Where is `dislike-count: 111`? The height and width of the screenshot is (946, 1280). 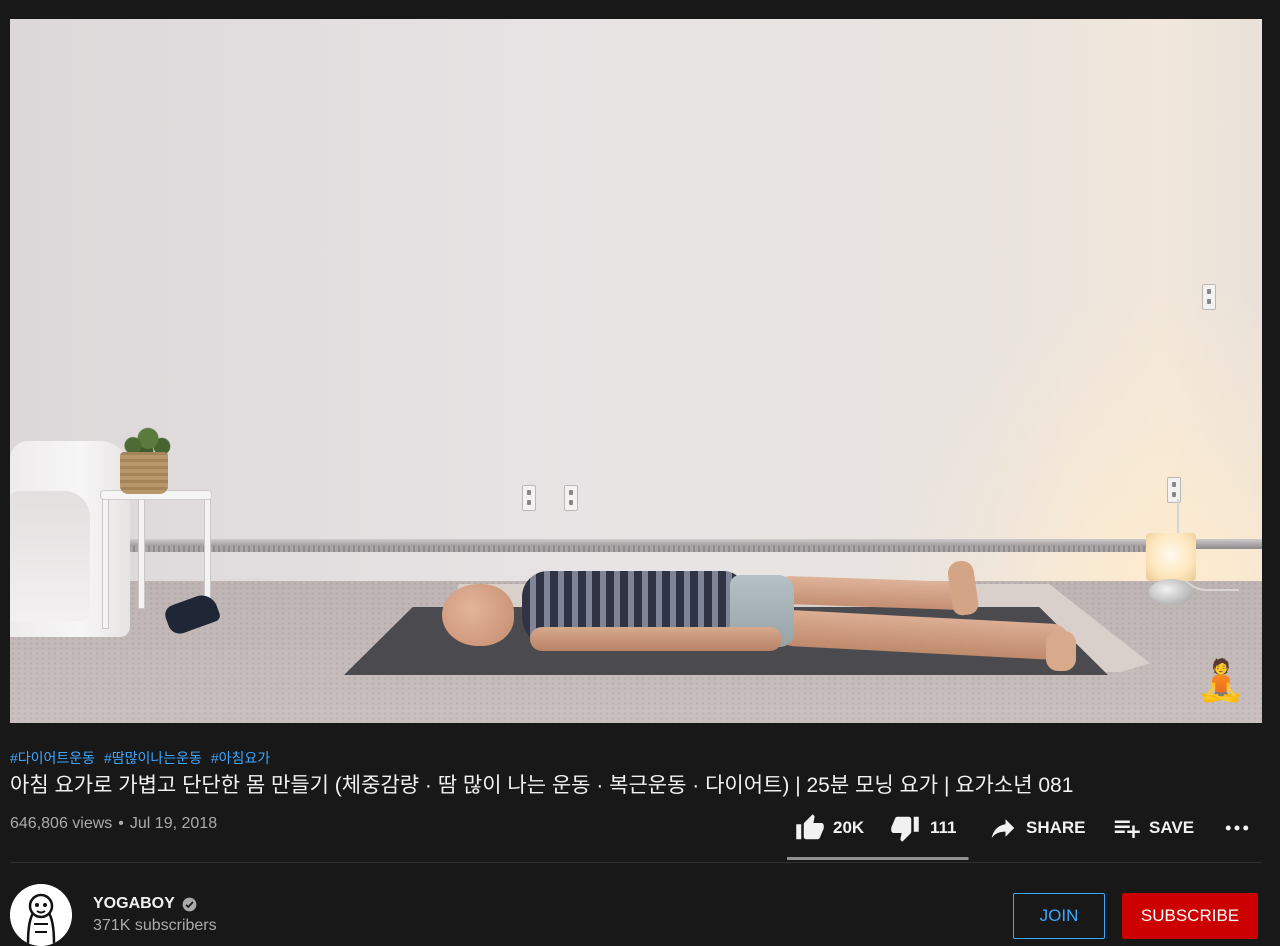 dislike-count: 111 is located at coordinates (943, 827).